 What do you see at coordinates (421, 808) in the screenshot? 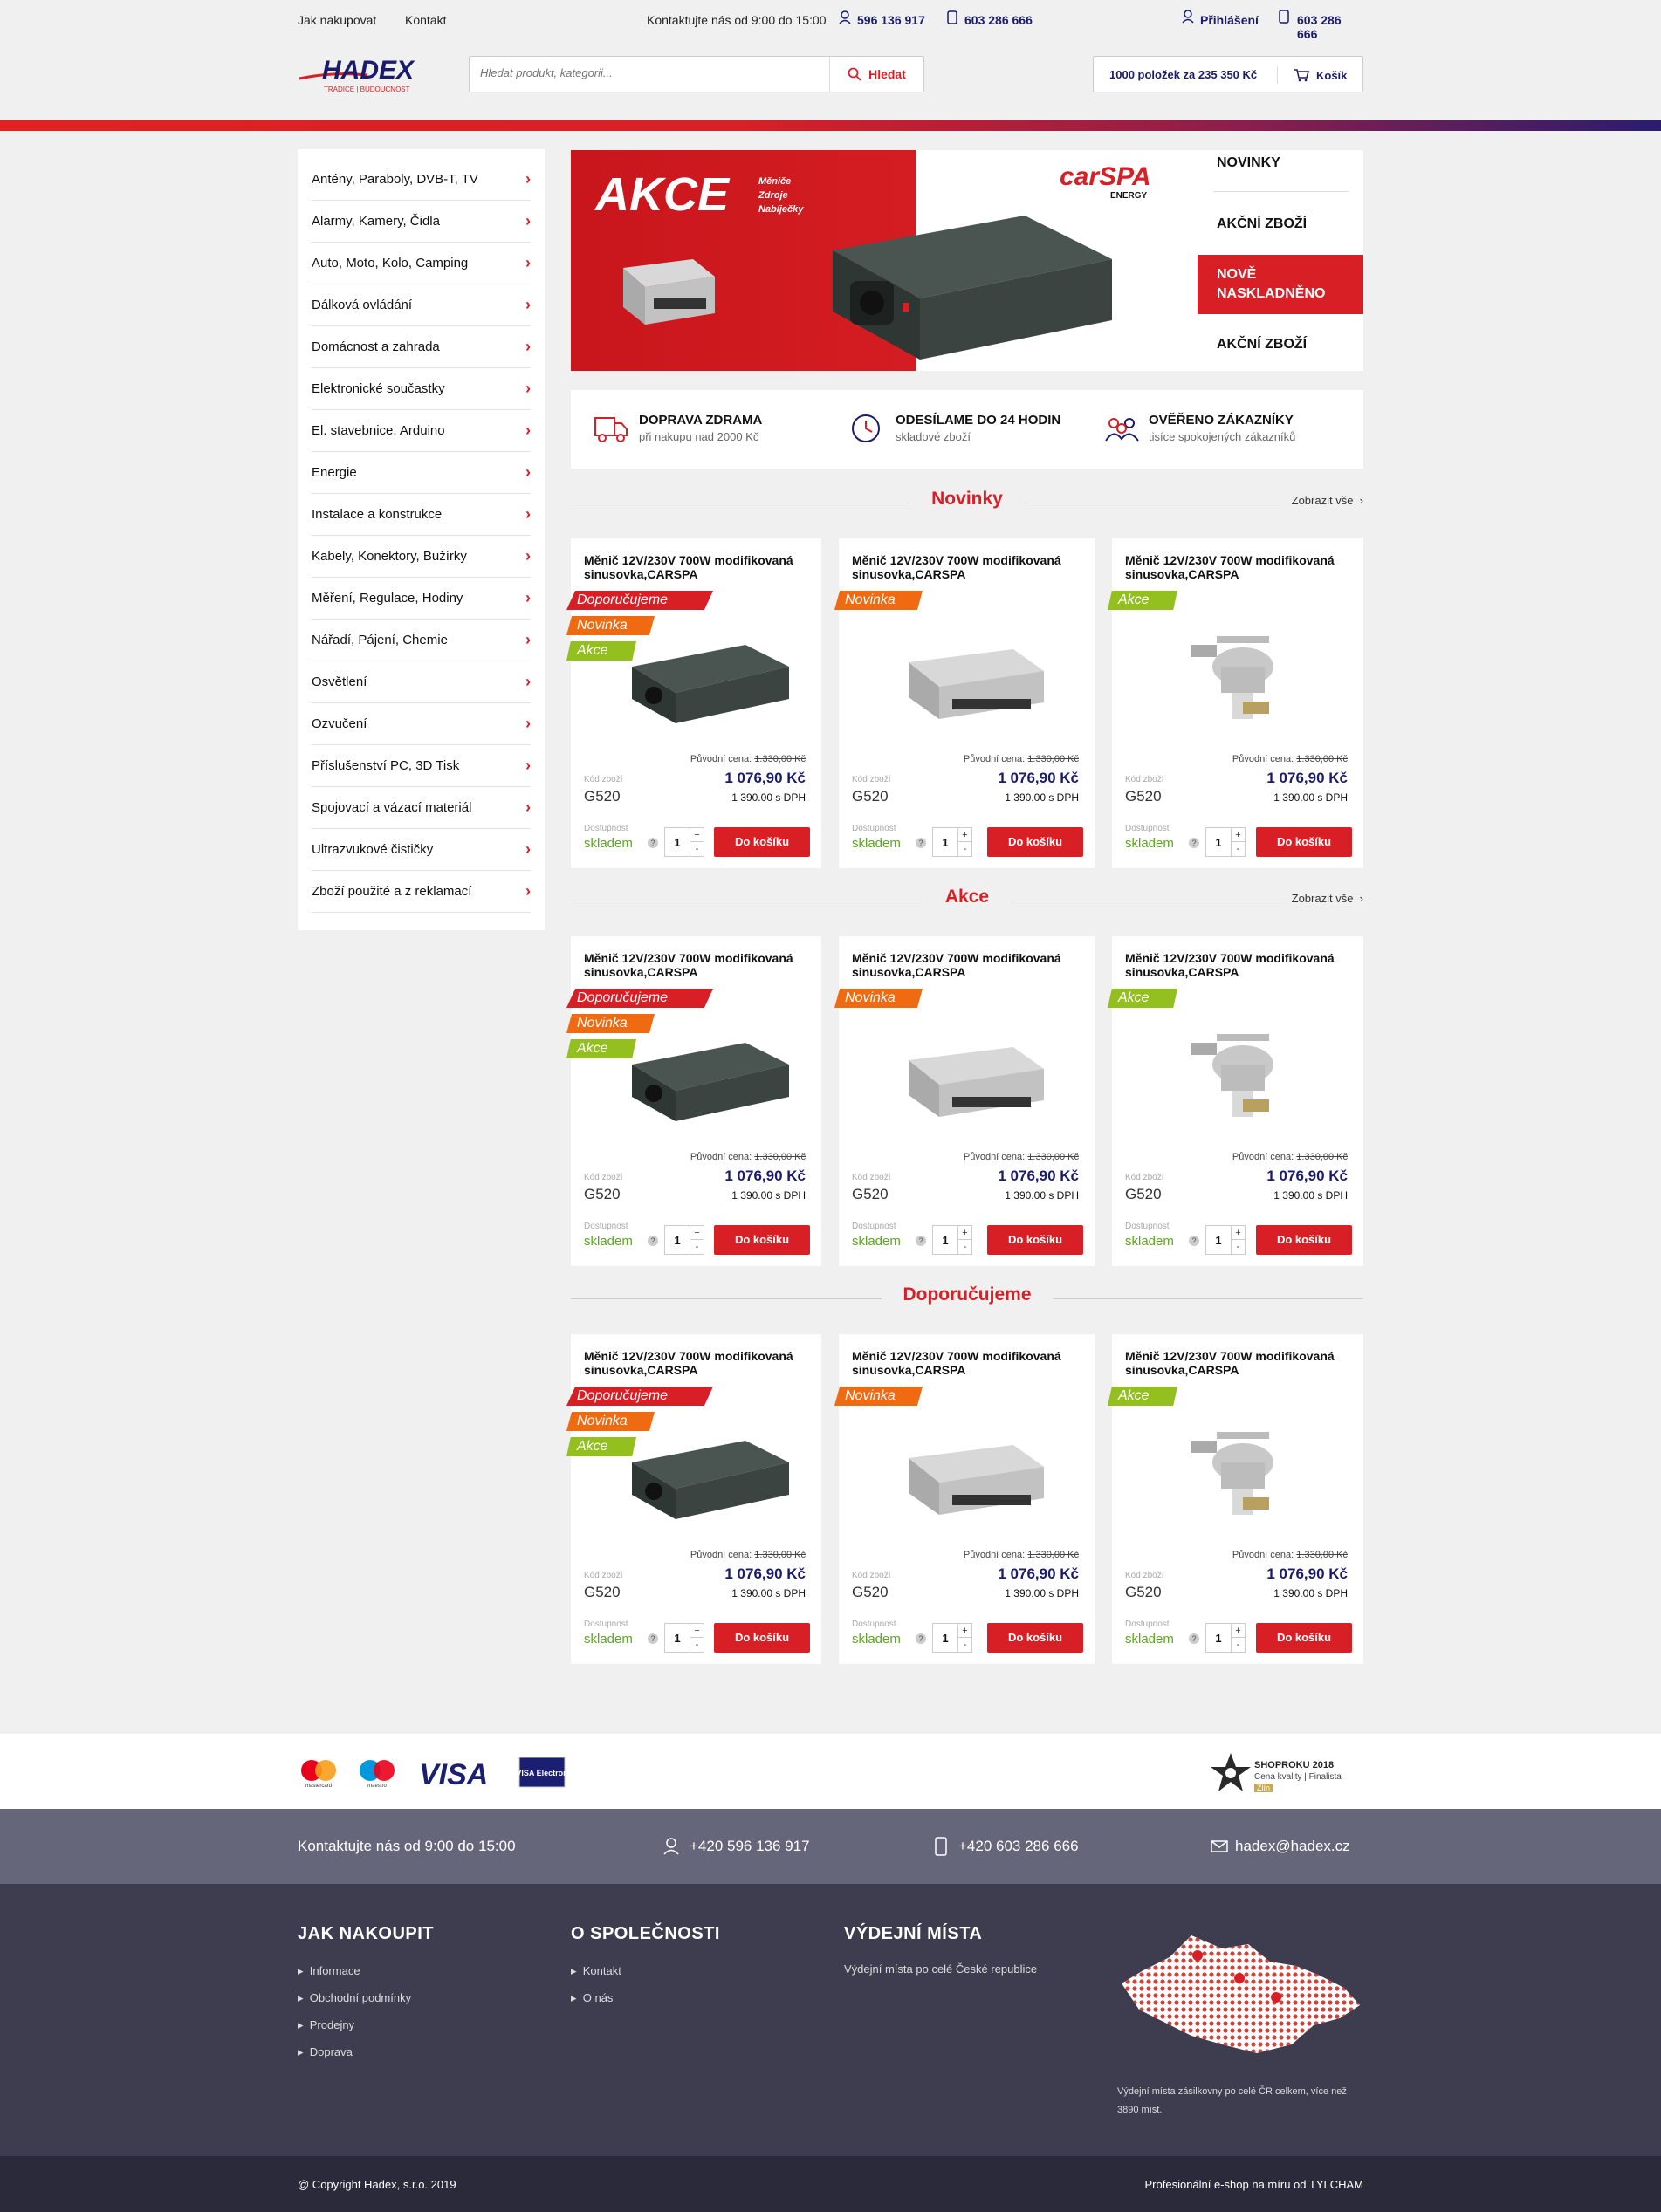
I see `sidebar-item: Spojovací a vázací materiál ›` at bounding box center [421, 808].